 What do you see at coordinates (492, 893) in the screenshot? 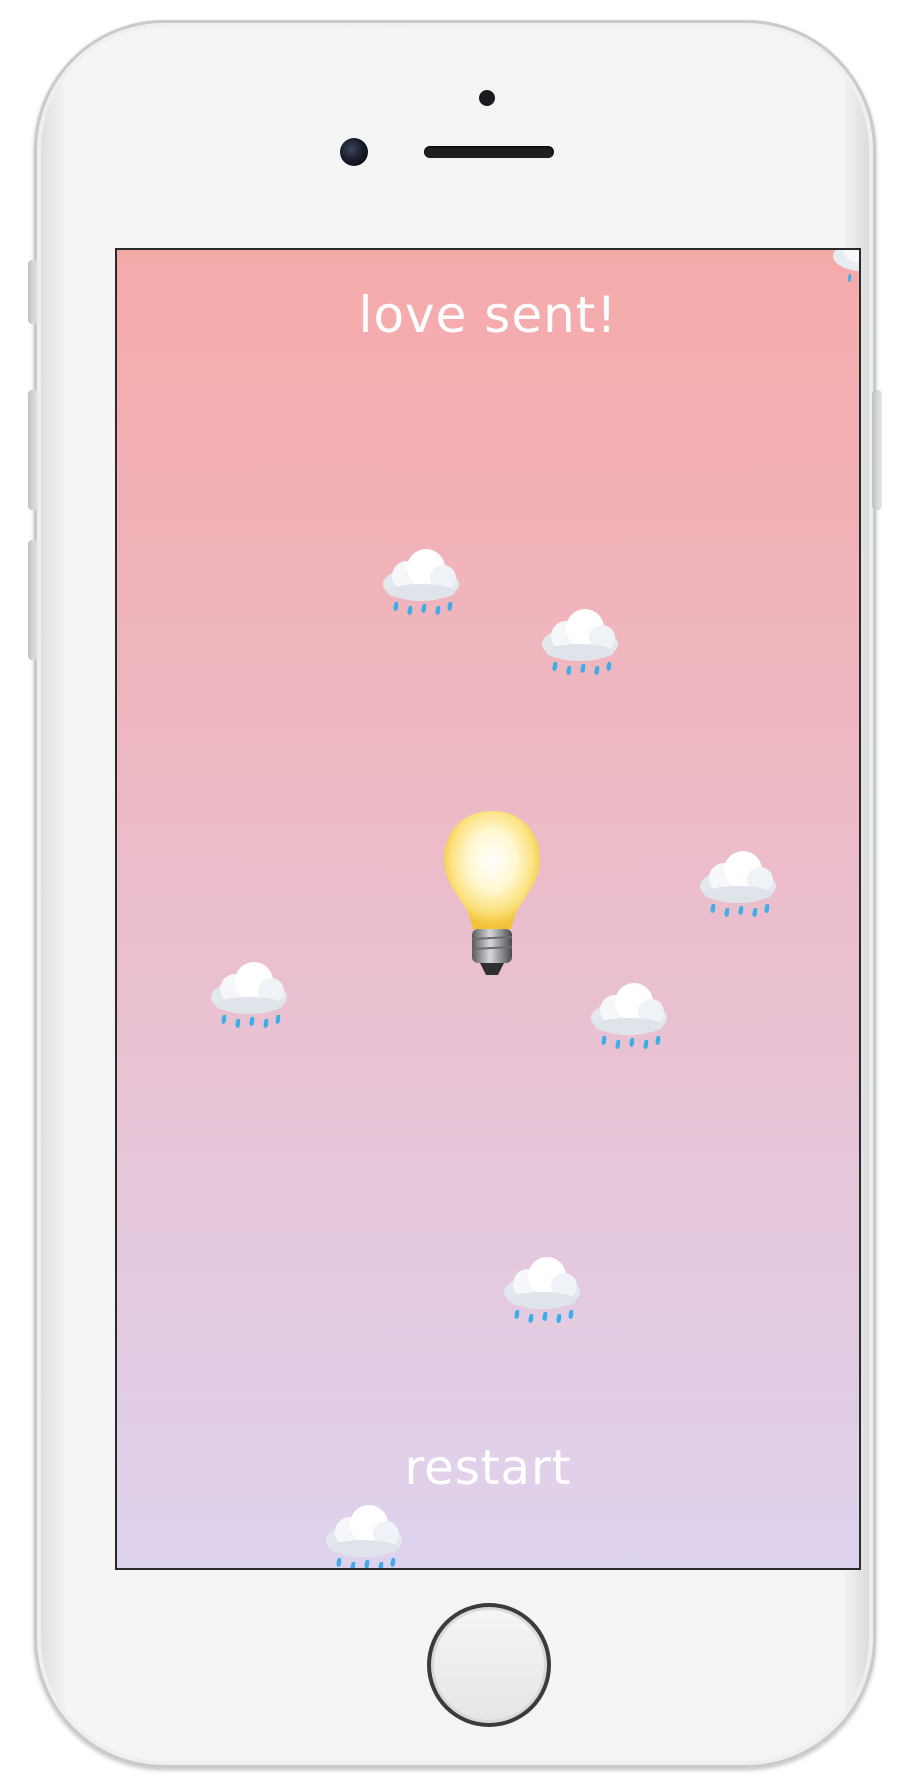
I see `light-bulb-icon` at bounding box center [492, 893].